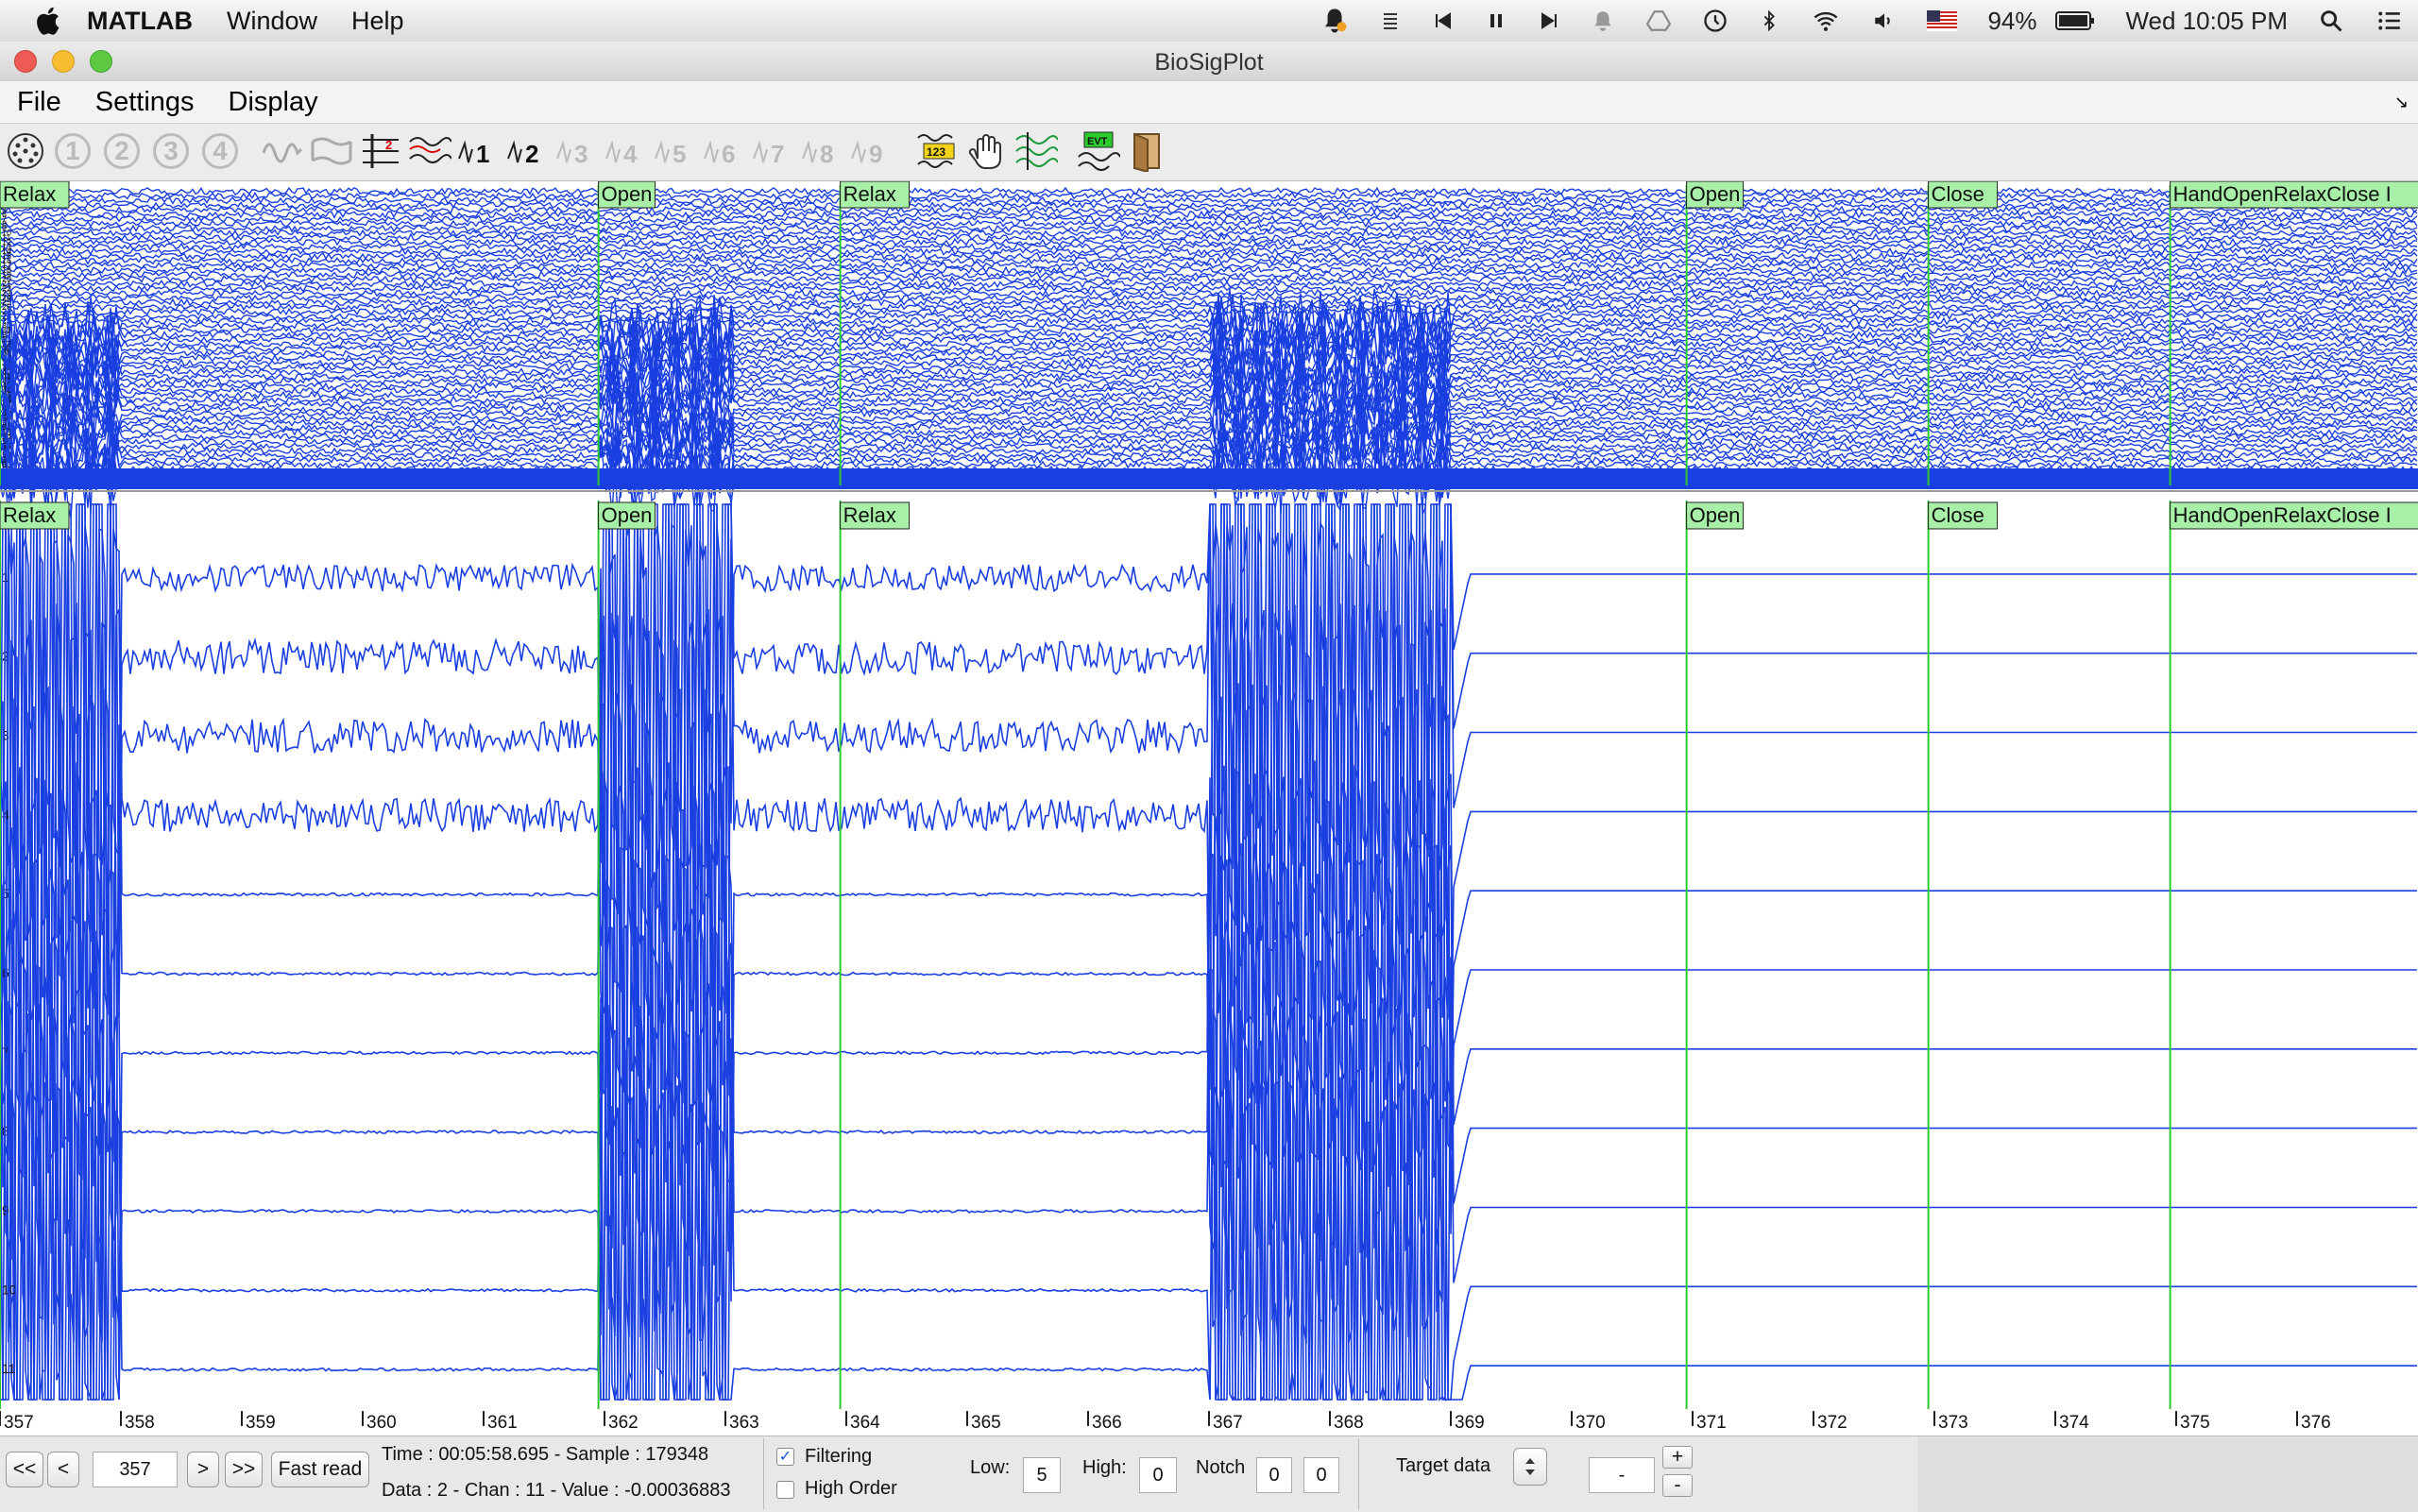 The image size is (2418, 1512). What do you see at coordinates (1715, 21) in the screenshot?
I see `time-machine-icon` at bounding box center [1715, 21].